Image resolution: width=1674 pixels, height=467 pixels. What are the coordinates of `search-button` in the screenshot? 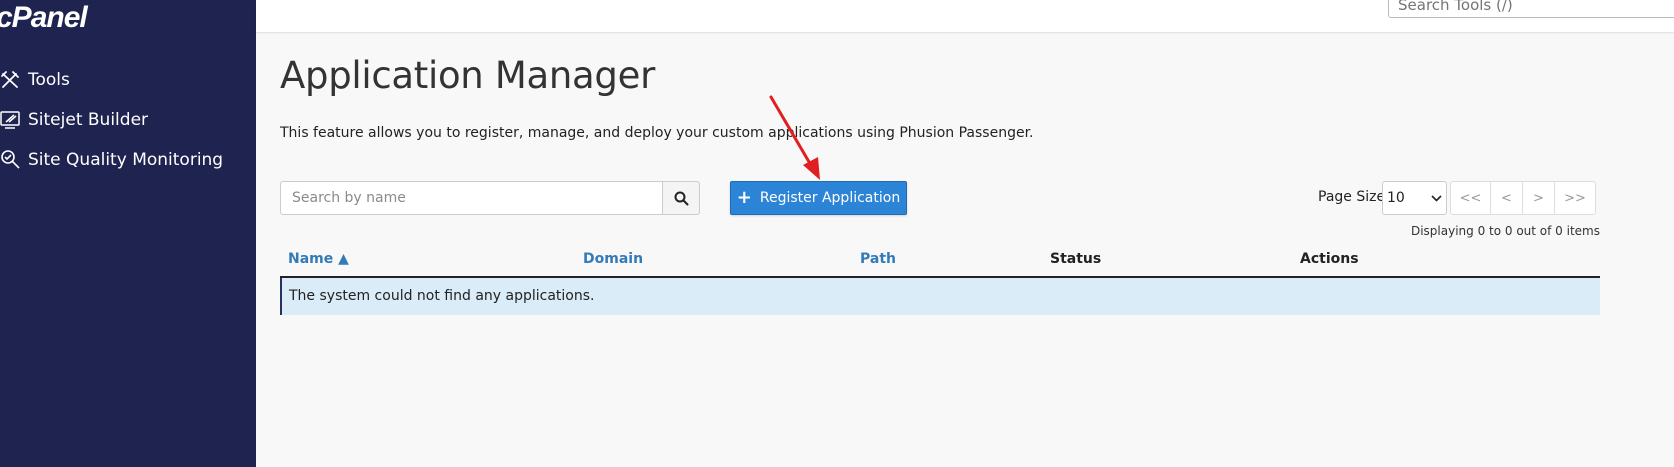 It's located at (681, 198).